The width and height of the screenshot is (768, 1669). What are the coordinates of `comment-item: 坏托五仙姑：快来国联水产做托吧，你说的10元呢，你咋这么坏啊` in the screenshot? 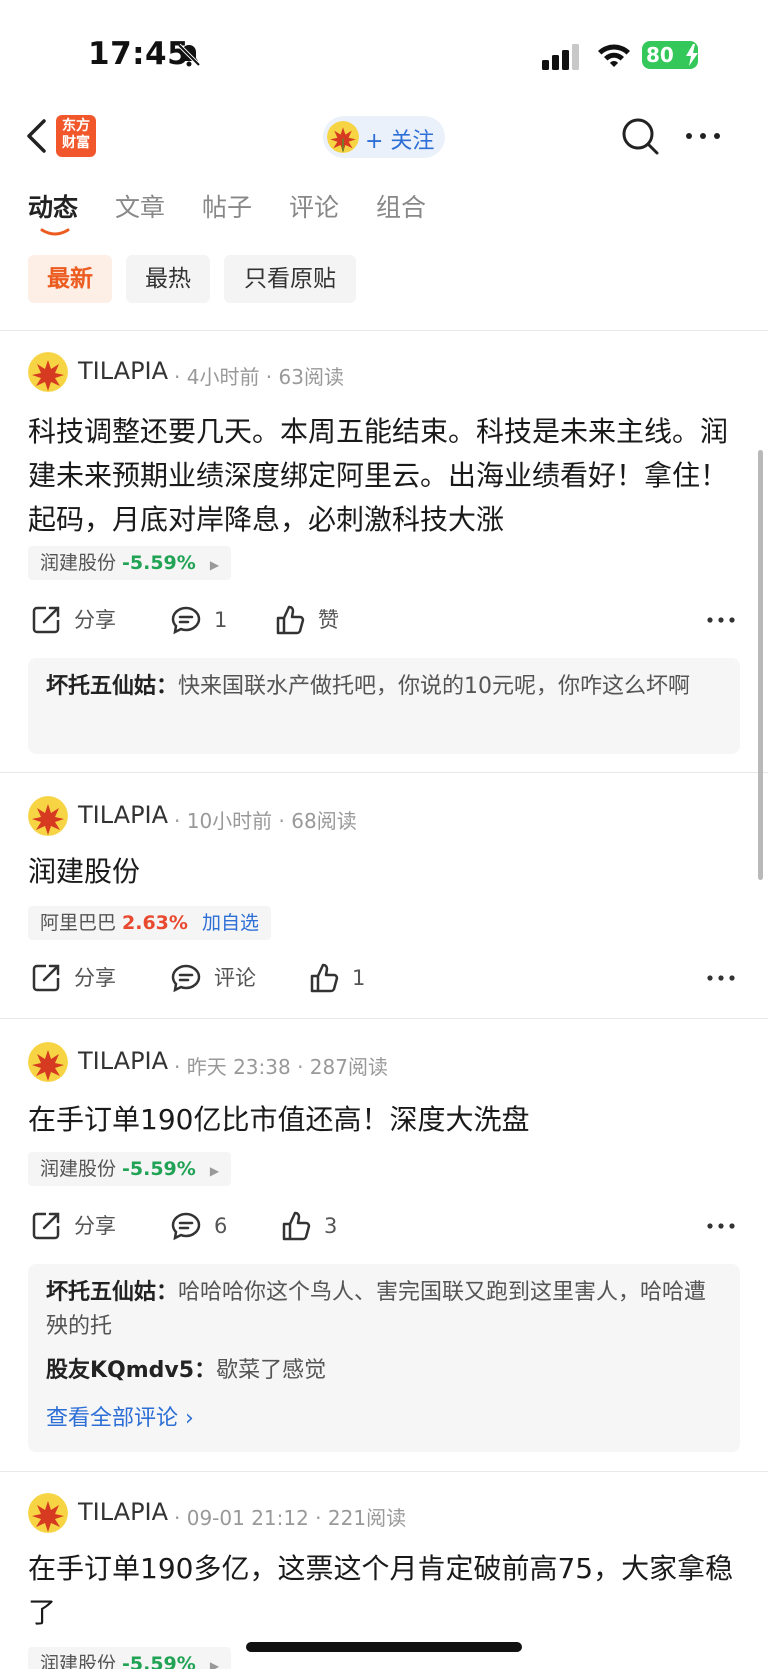 It's located at (386, 687).